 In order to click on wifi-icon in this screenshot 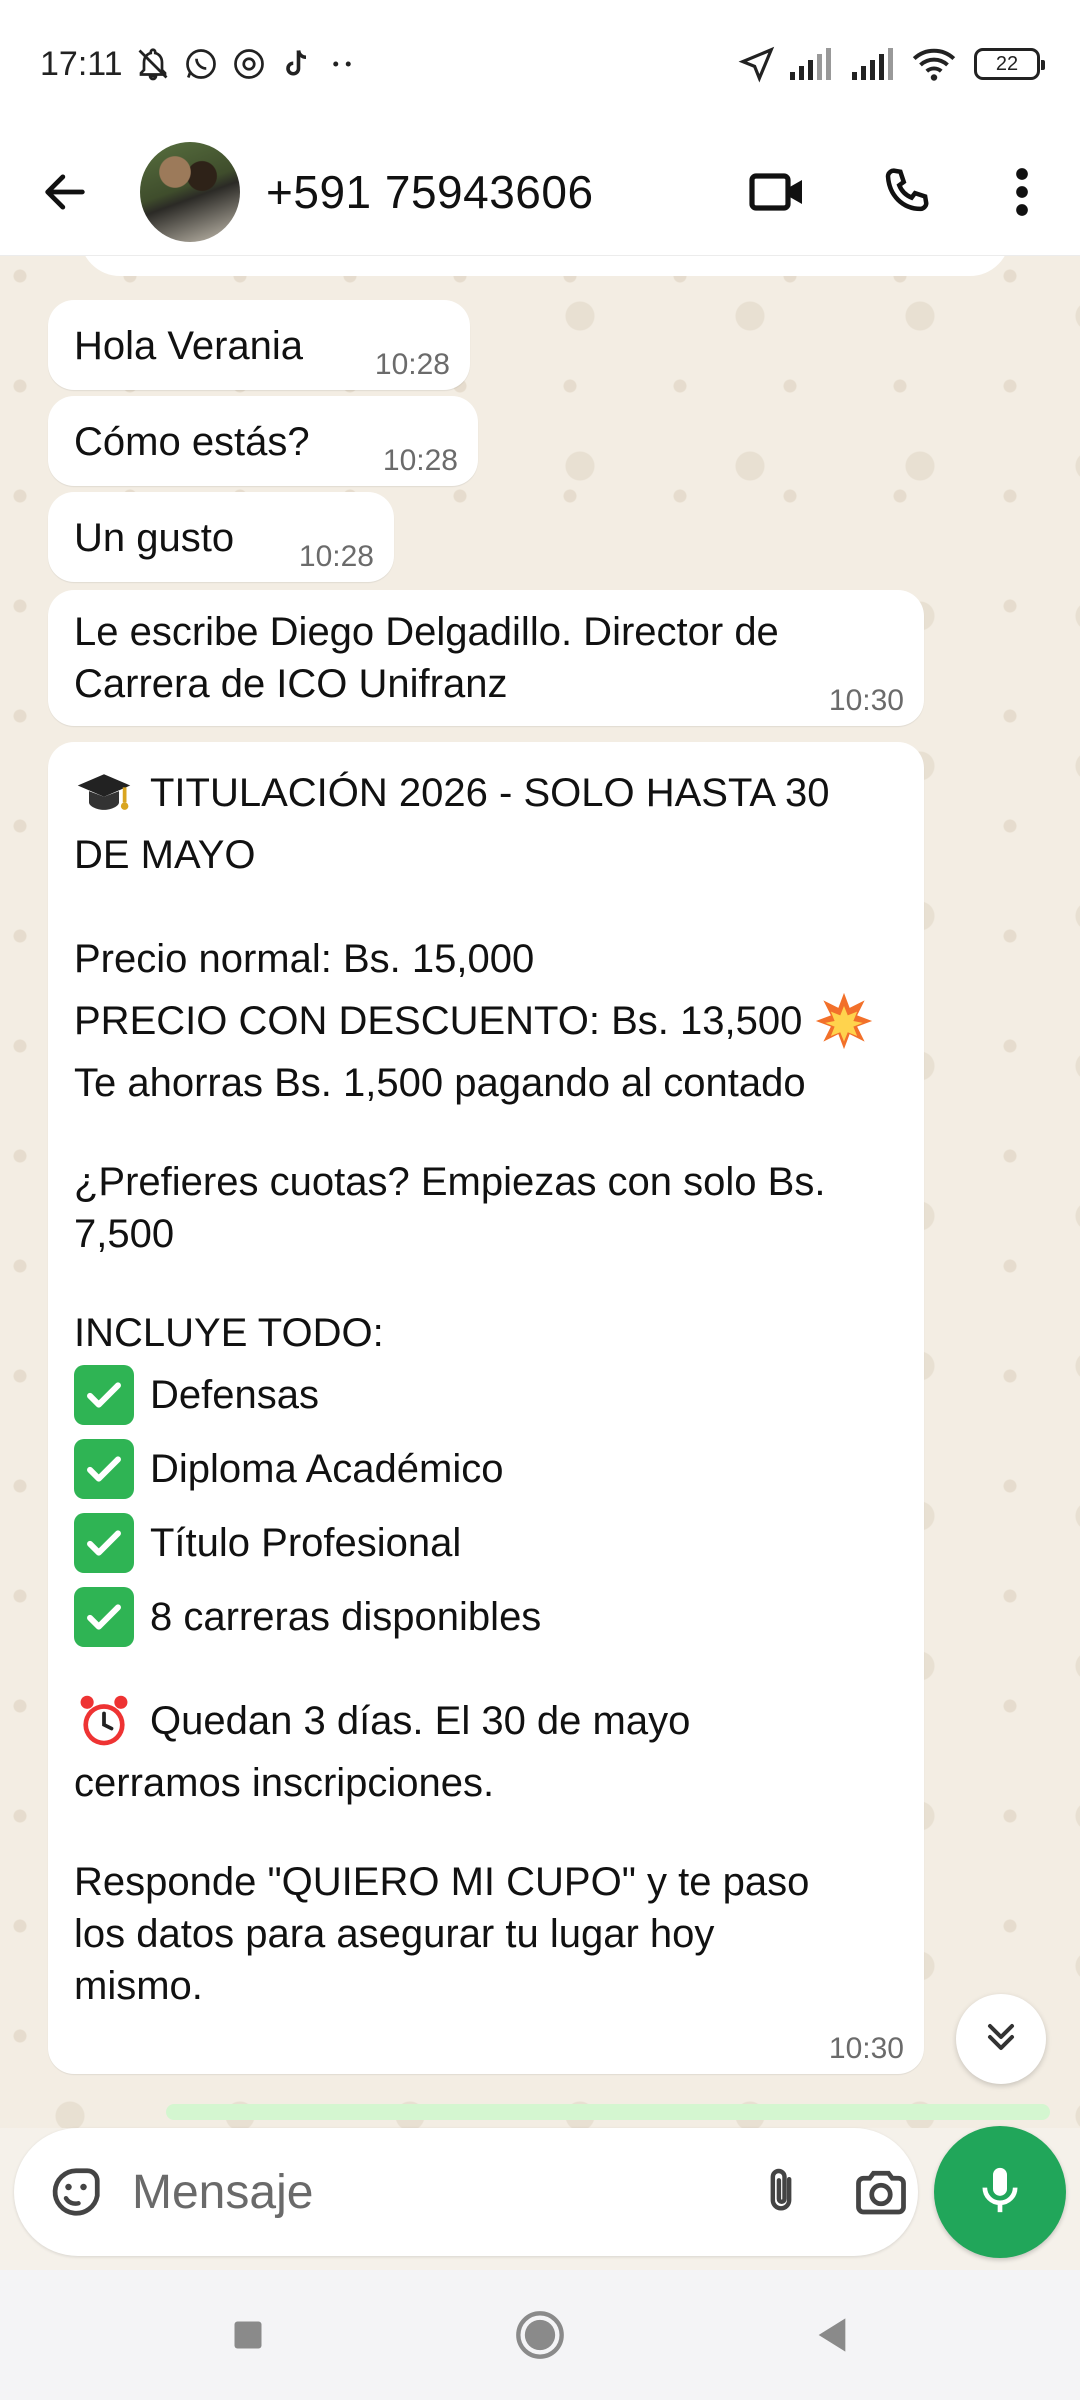, I will do `click(934, 64)`.